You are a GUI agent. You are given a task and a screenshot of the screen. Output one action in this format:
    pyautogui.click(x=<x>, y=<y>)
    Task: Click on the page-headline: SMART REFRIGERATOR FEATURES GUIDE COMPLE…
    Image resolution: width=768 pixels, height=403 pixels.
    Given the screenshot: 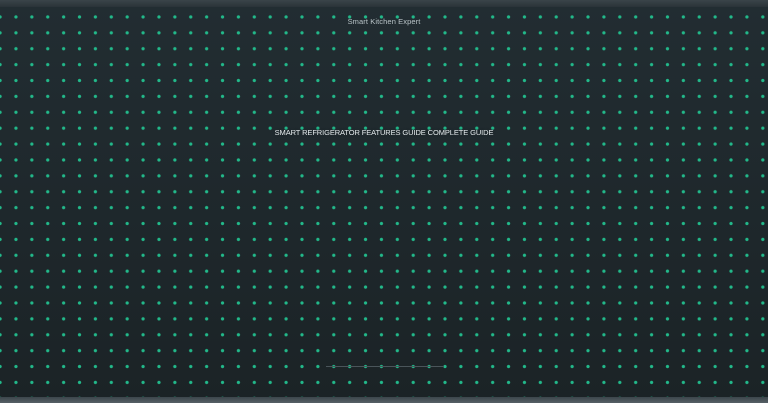 What is the action you would take?
    pyautogui.click(x=384, y=132)
    